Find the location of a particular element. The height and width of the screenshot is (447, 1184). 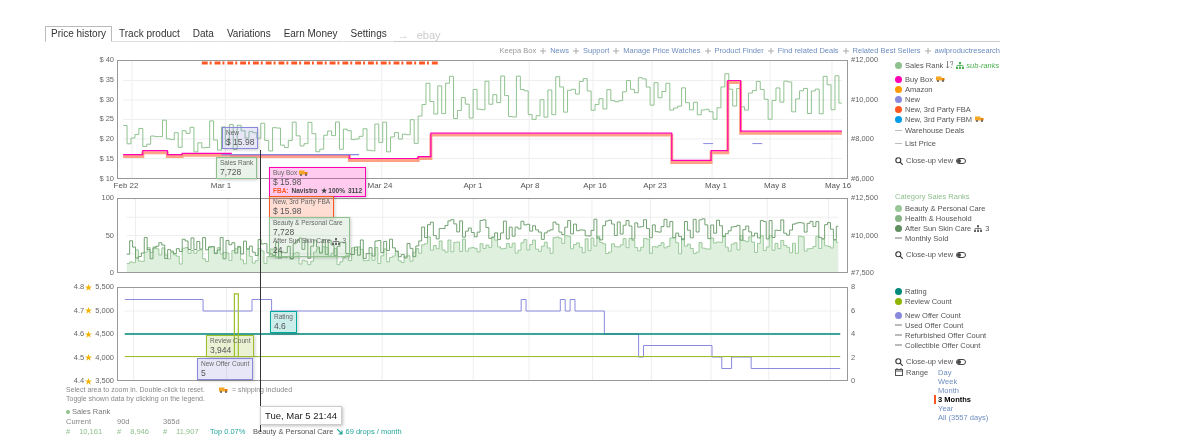

axis-label: Mar 24 is located at coordinates (380, 185).